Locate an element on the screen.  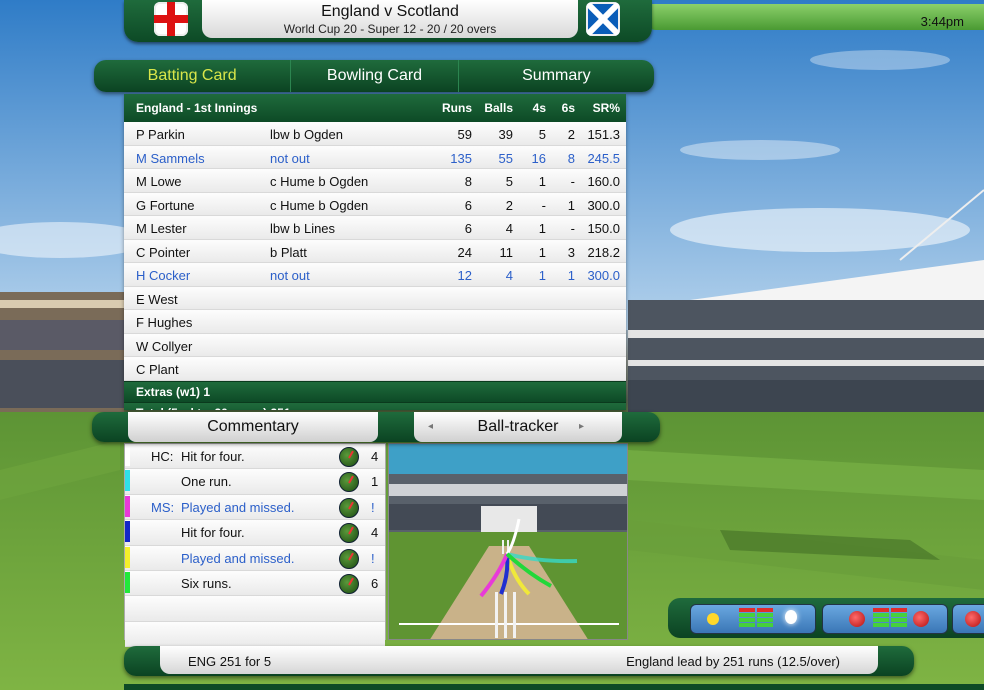
dismissal: lbw b Lines is located at coordinates (303, 228).